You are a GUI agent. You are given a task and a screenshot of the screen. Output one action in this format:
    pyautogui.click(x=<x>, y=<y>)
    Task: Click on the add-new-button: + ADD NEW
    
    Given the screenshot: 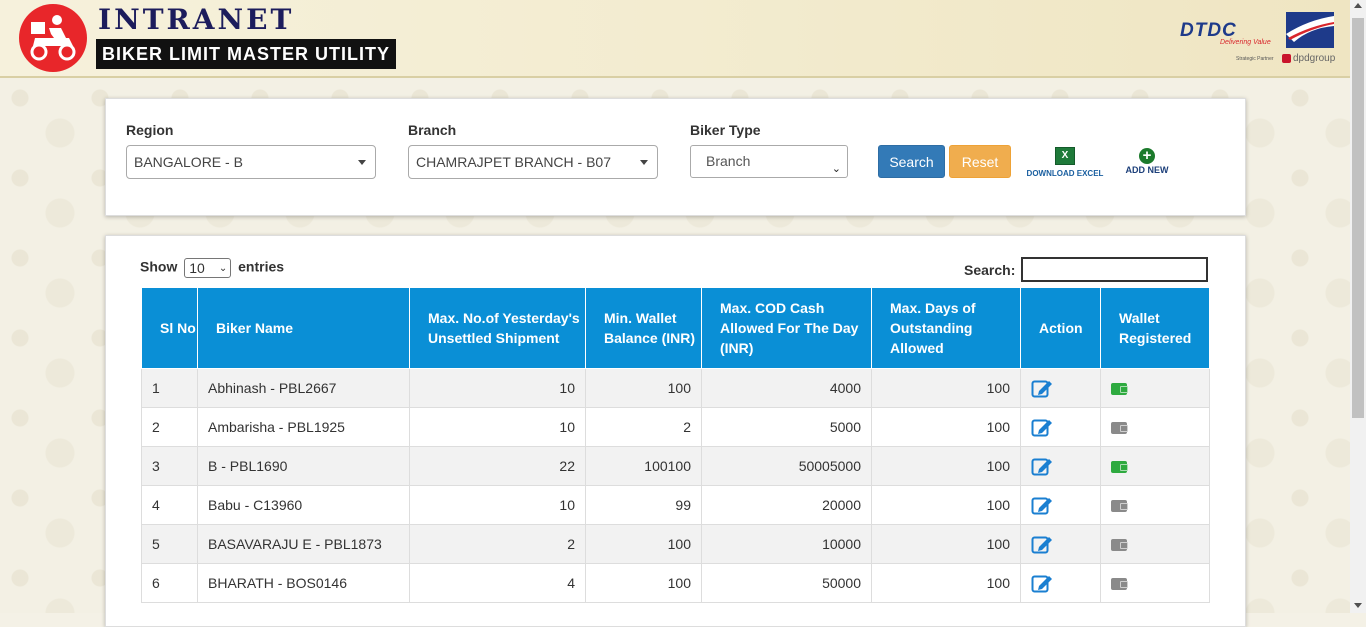 What is the action you would take?
    pyautogui.click(x=1147, y=163)
    